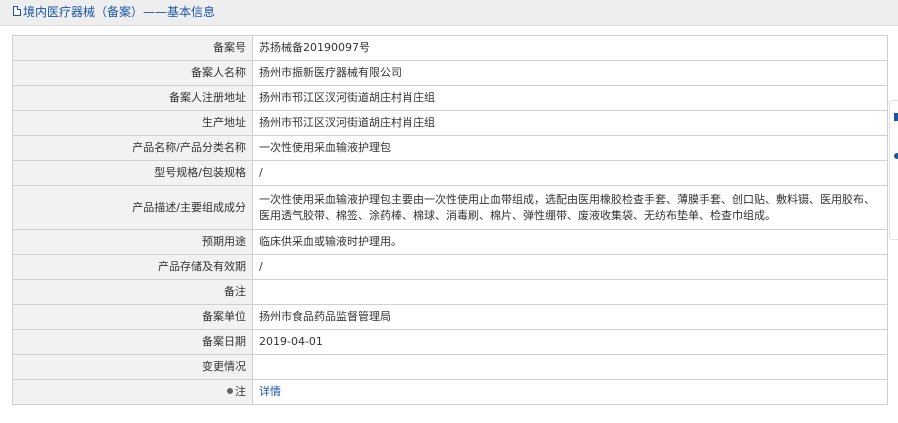 The height and width of the screenshot is (423, 898). Describe the element at coordinates (119, 12) in the screenshot. I see `page-title: 境内医疗器械（备案）——基本信息` at that location.